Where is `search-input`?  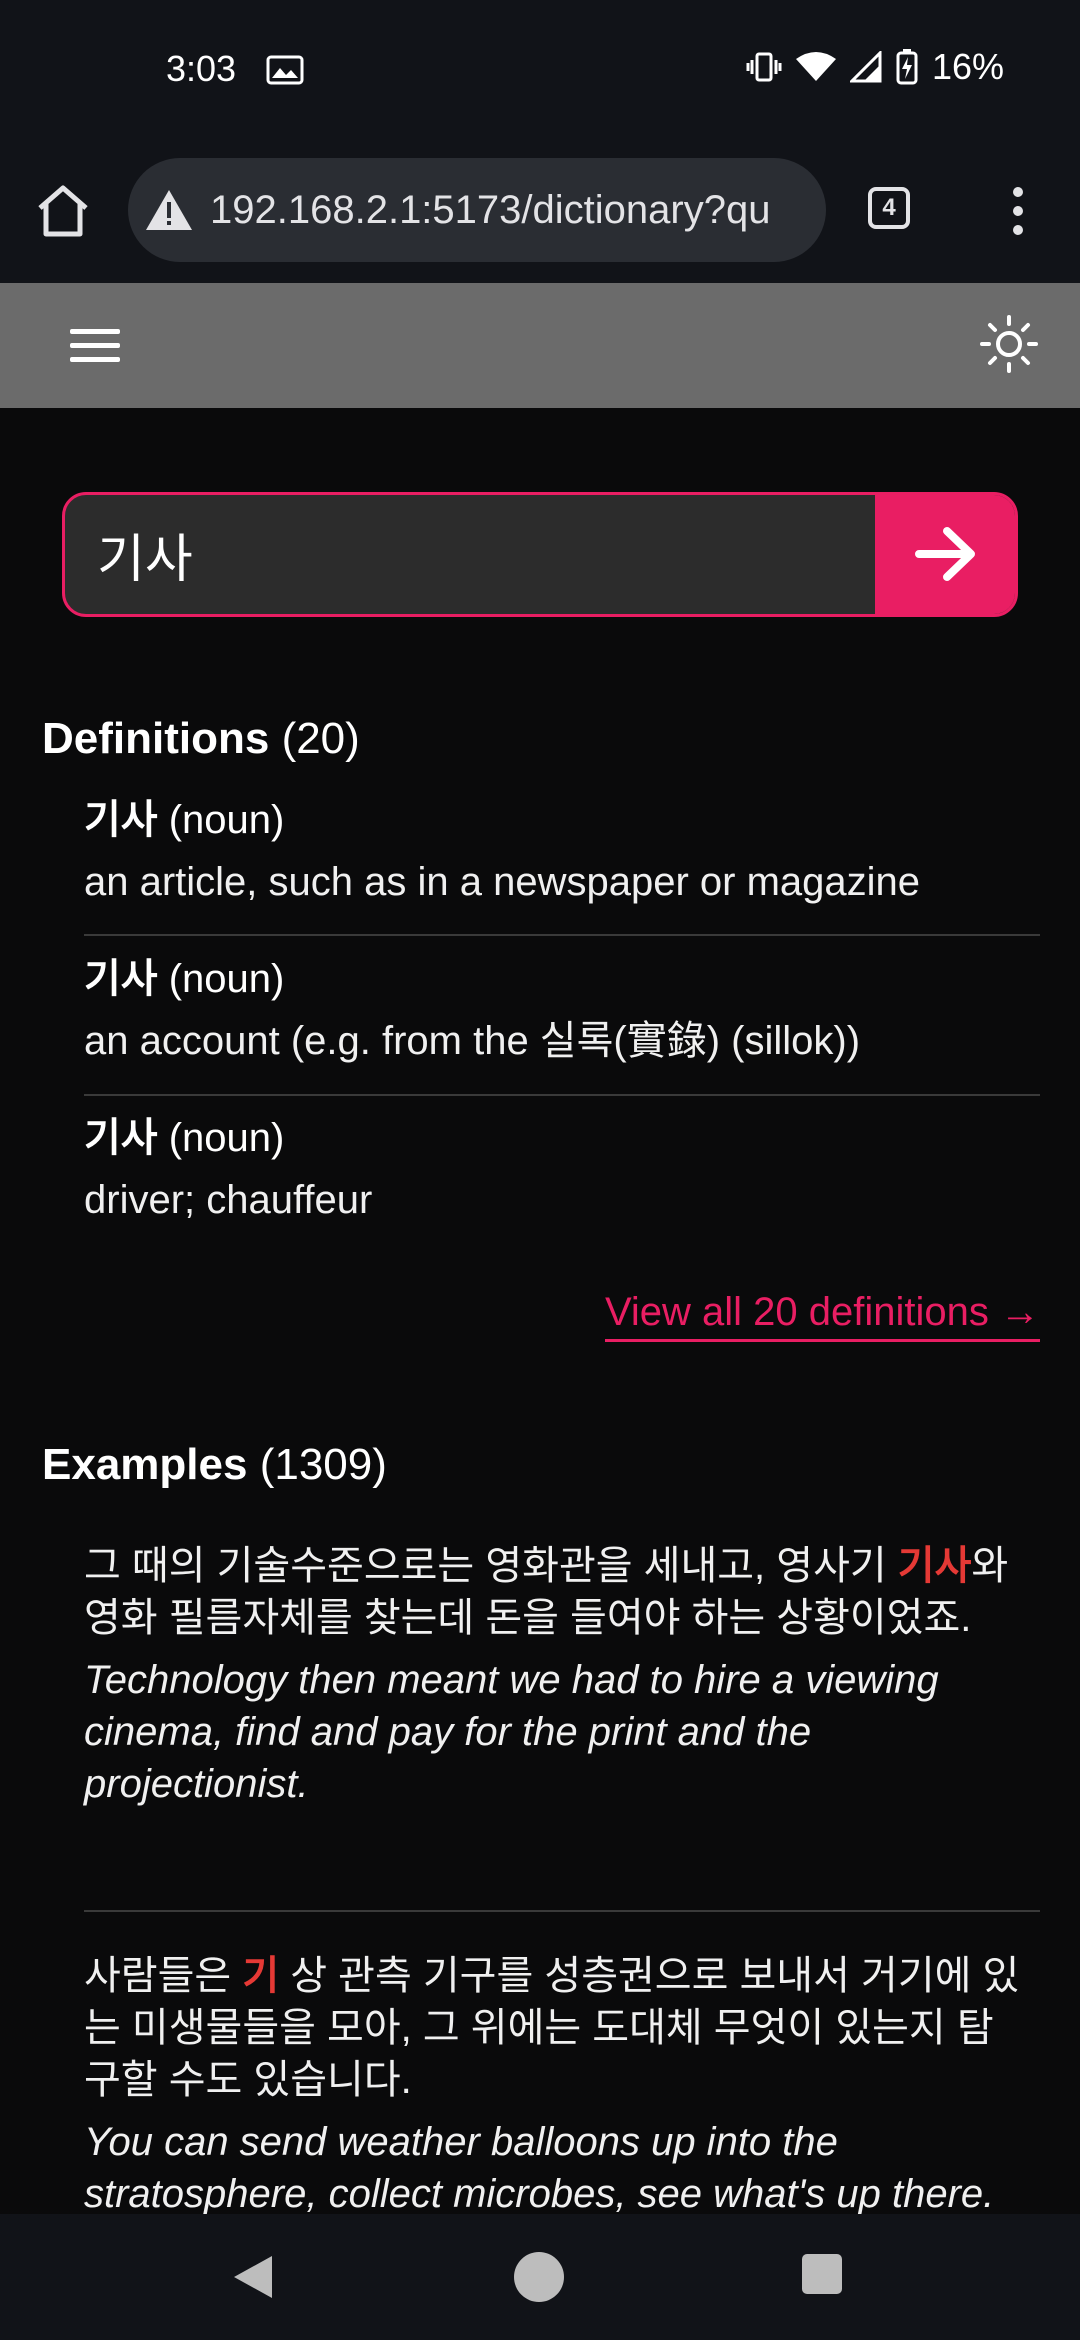 search-input is located at coordinates (472, 554).